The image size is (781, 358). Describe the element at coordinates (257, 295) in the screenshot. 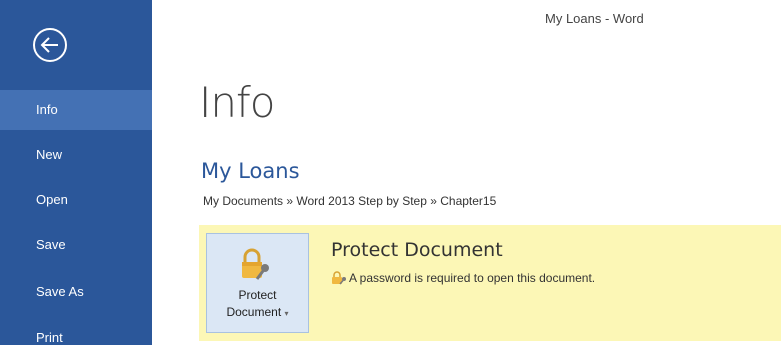

I see `protect-button-label-line1: Protect` at that location.